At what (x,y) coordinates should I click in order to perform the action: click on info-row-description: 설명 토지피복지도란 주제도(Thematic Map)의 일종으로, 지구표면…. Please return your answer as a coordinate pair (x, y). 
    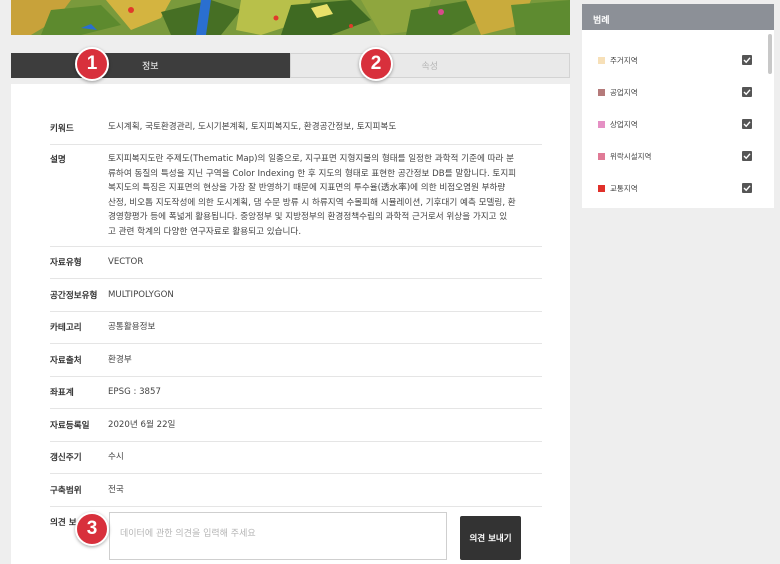
    Looking at the image, I should click on (296, 196).